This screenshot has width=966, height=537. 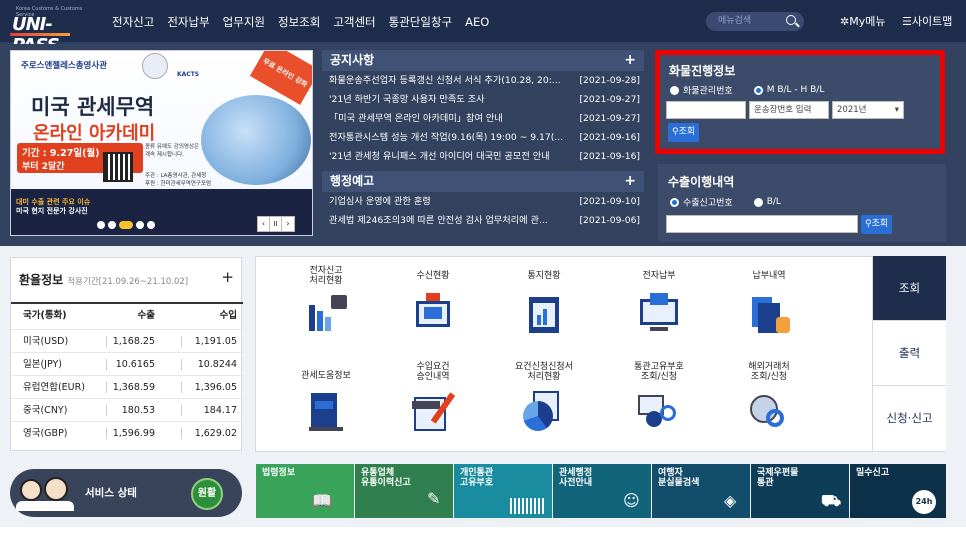 I want to click on service-item-import-requirement: 수입요건 승인내역, so click(x=433, y=372).